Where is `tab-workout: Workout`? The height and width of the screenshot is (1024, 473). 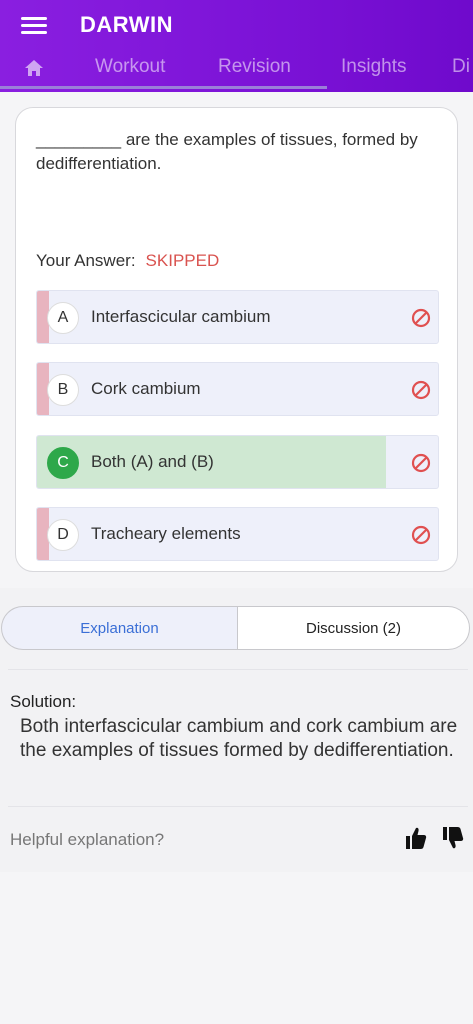 tab-workout: Workout is located at coordinates (130, 67).